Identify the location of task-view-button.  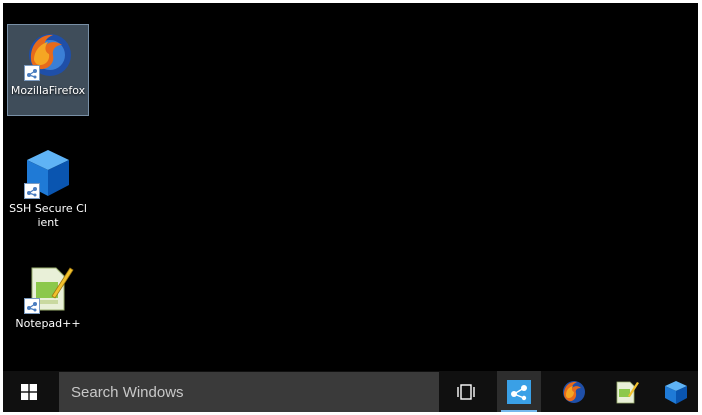
(466, 391).